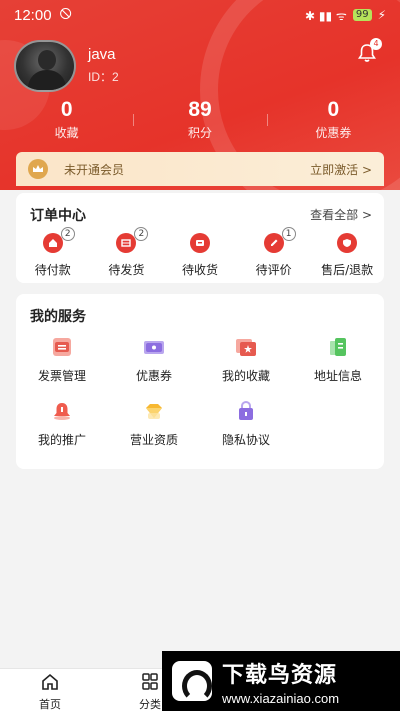  I want to click on coupon-icon, so click(154, 347).